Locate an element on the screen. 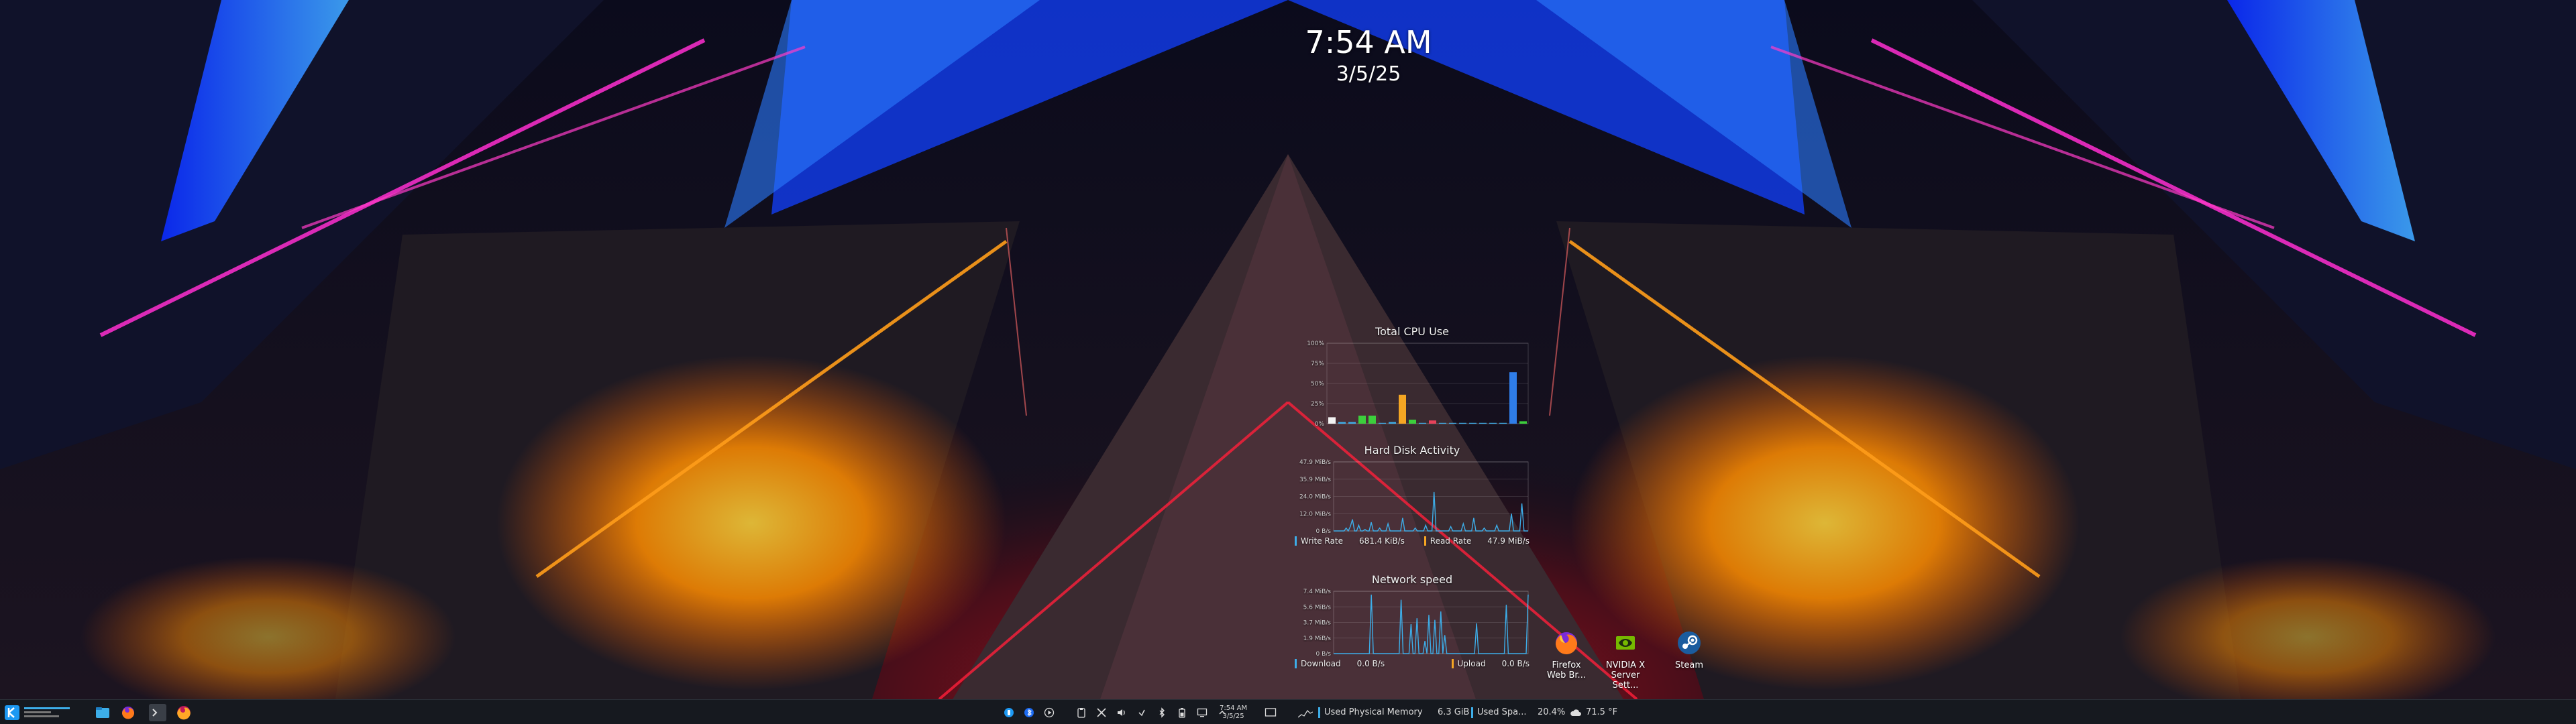 The image size is (2576, 724). show-desktop-icon is located at coordinates (1271, 712).